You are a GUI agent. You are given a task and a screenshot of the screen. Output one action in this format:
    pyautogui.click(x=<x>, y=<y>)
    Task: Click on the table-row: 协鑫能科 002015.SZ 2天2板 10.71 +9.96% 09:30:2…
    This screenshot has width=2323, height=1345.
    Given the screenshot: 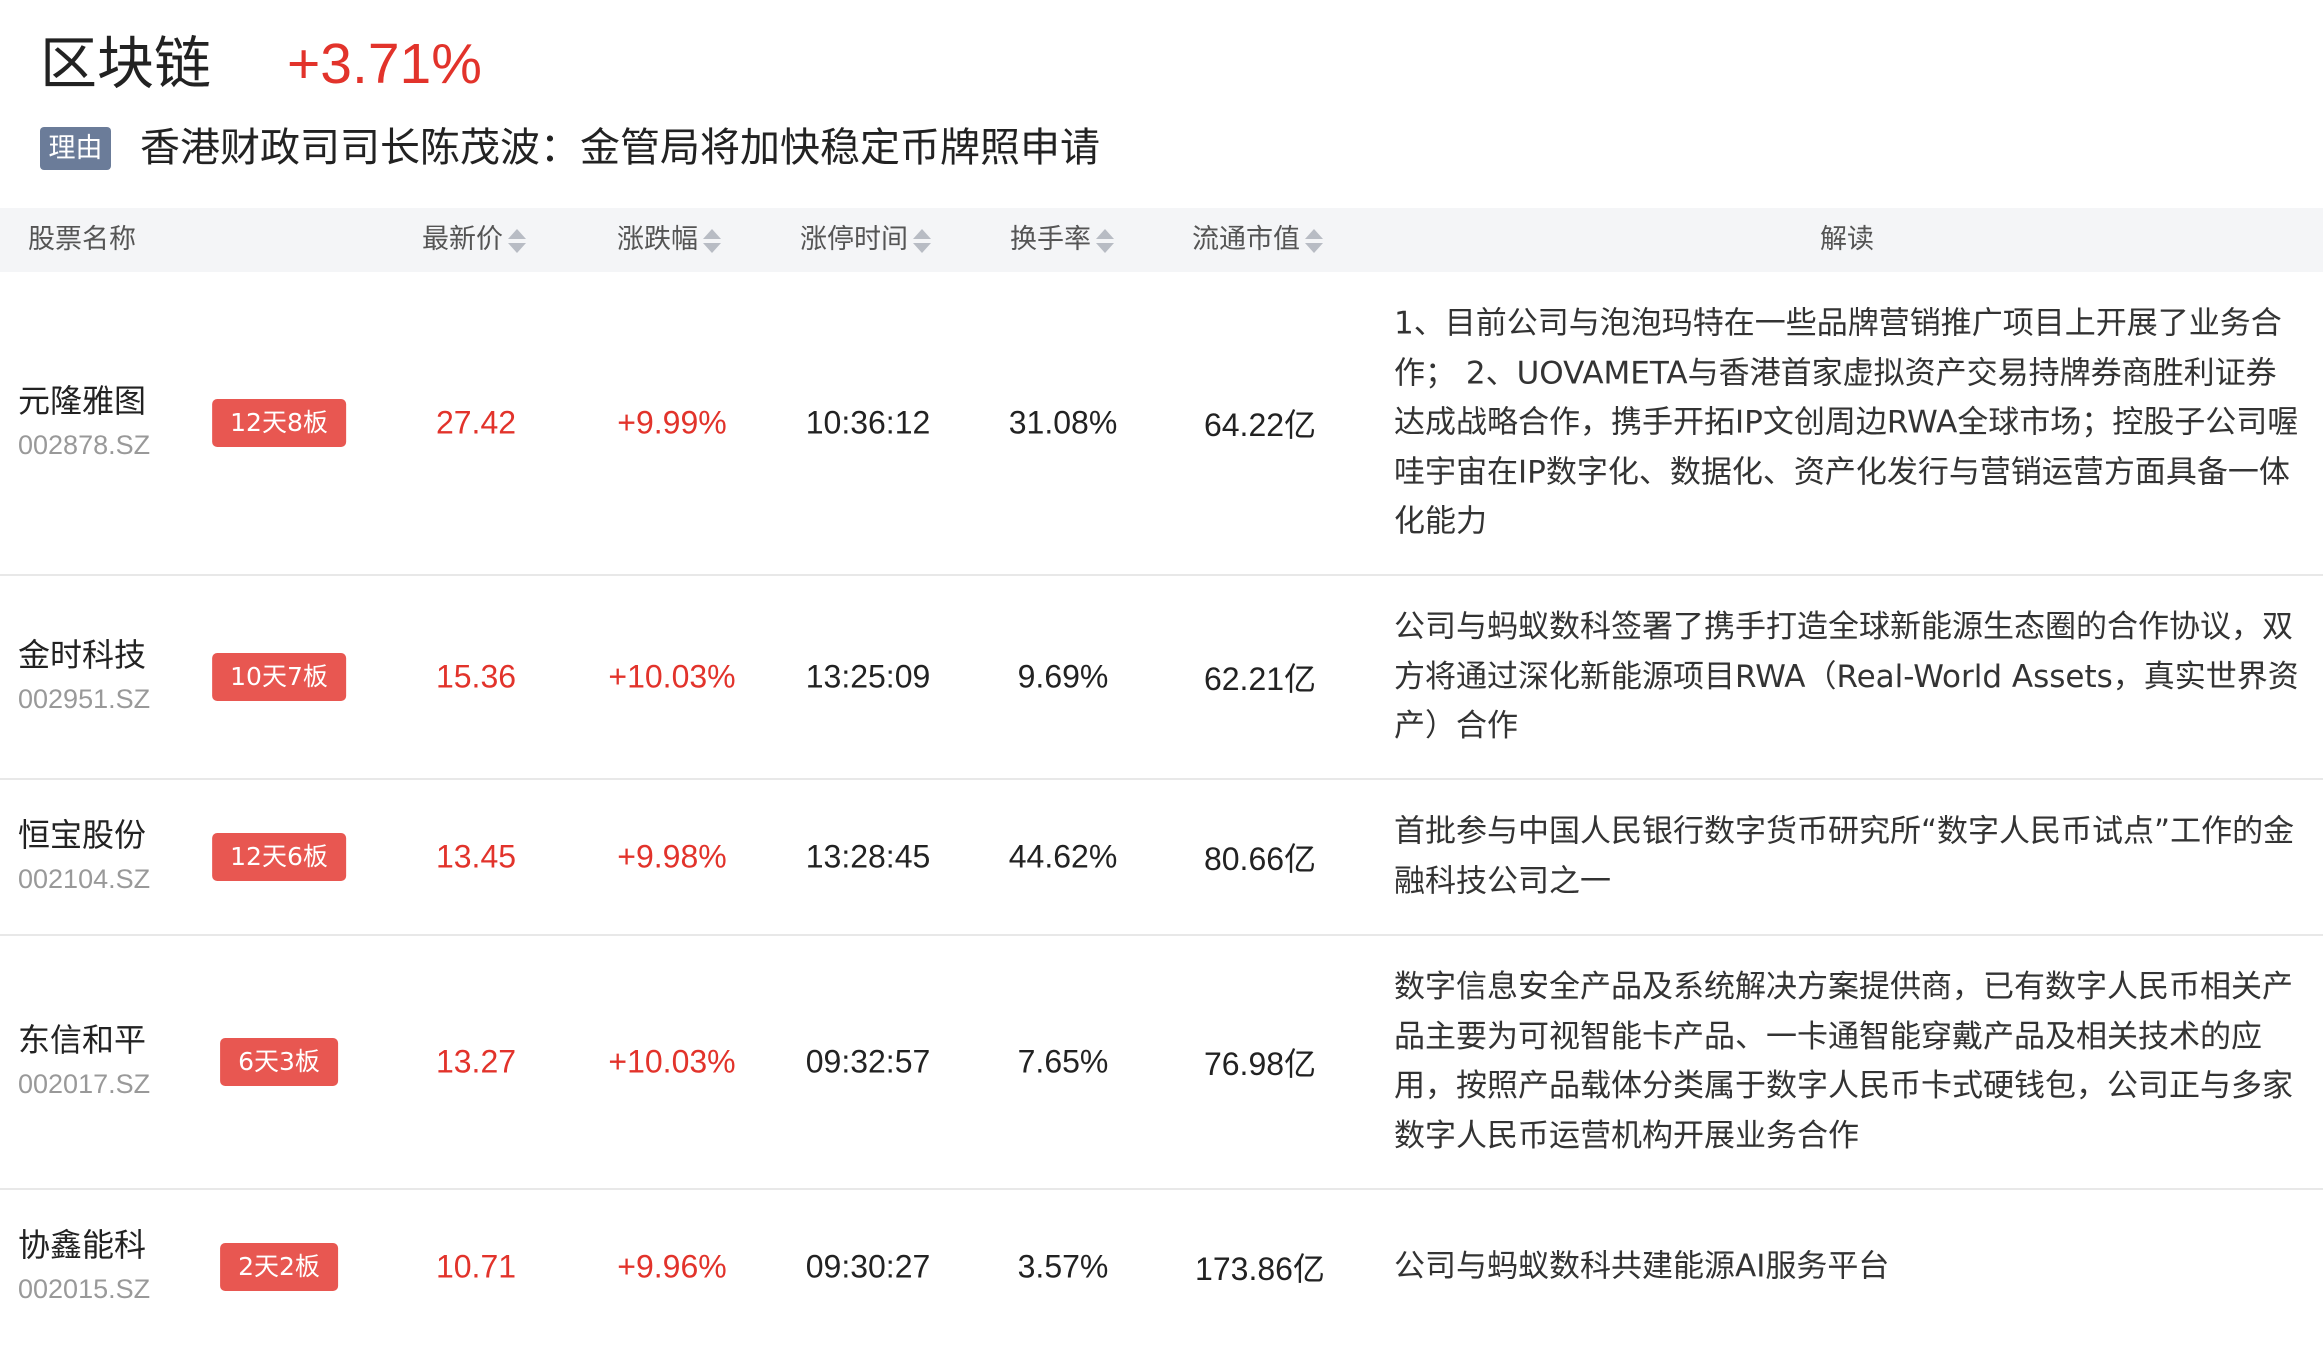 What is the action you would take?
    pyautogui.click(x=1161, y=1267)
    